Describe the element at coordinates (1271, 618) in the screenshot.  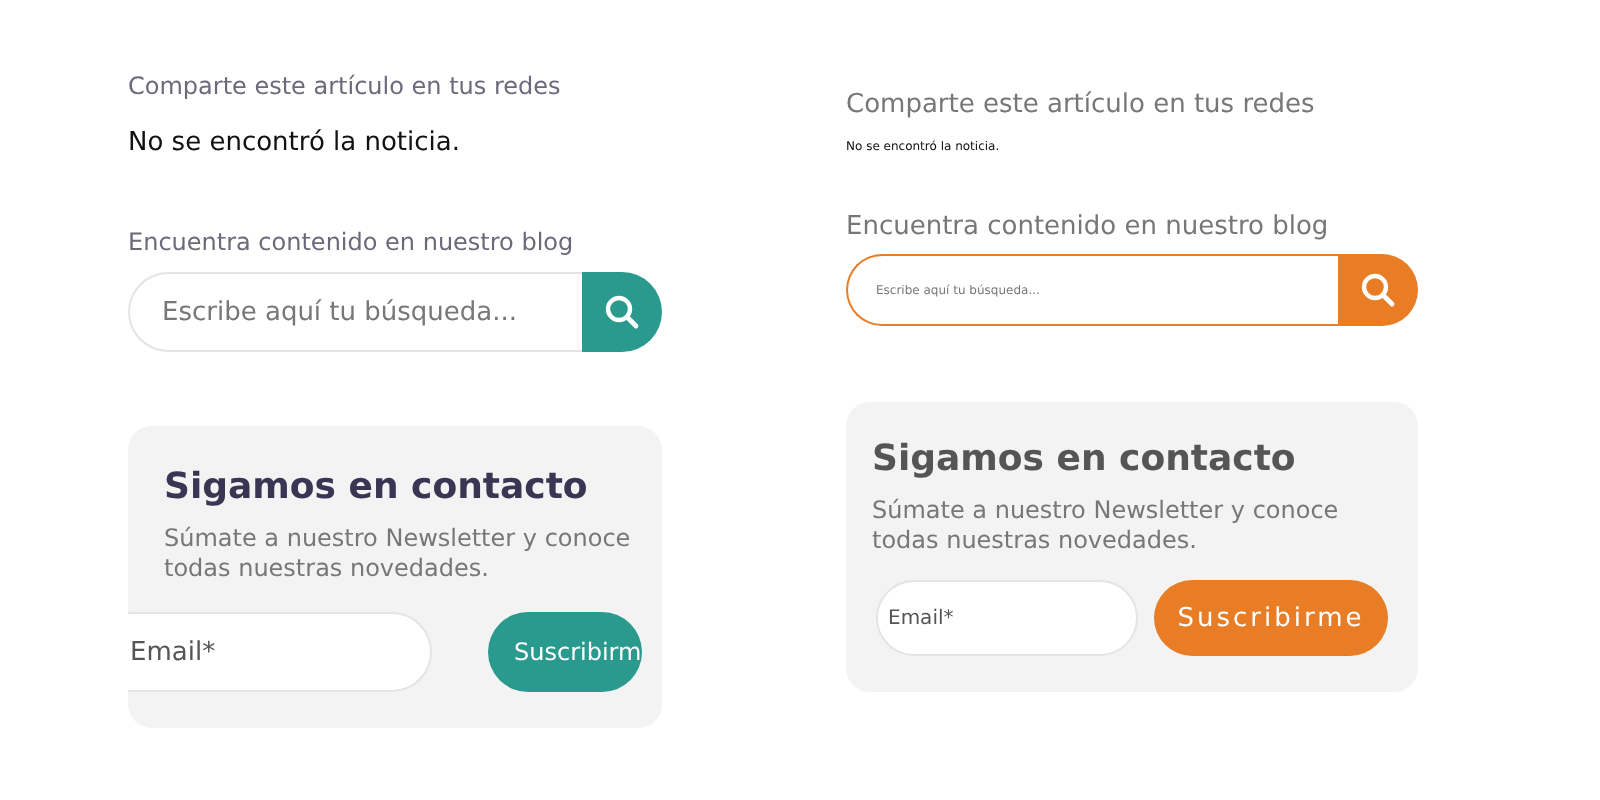
I see `subscribe-button: Suscribirme` at that location.